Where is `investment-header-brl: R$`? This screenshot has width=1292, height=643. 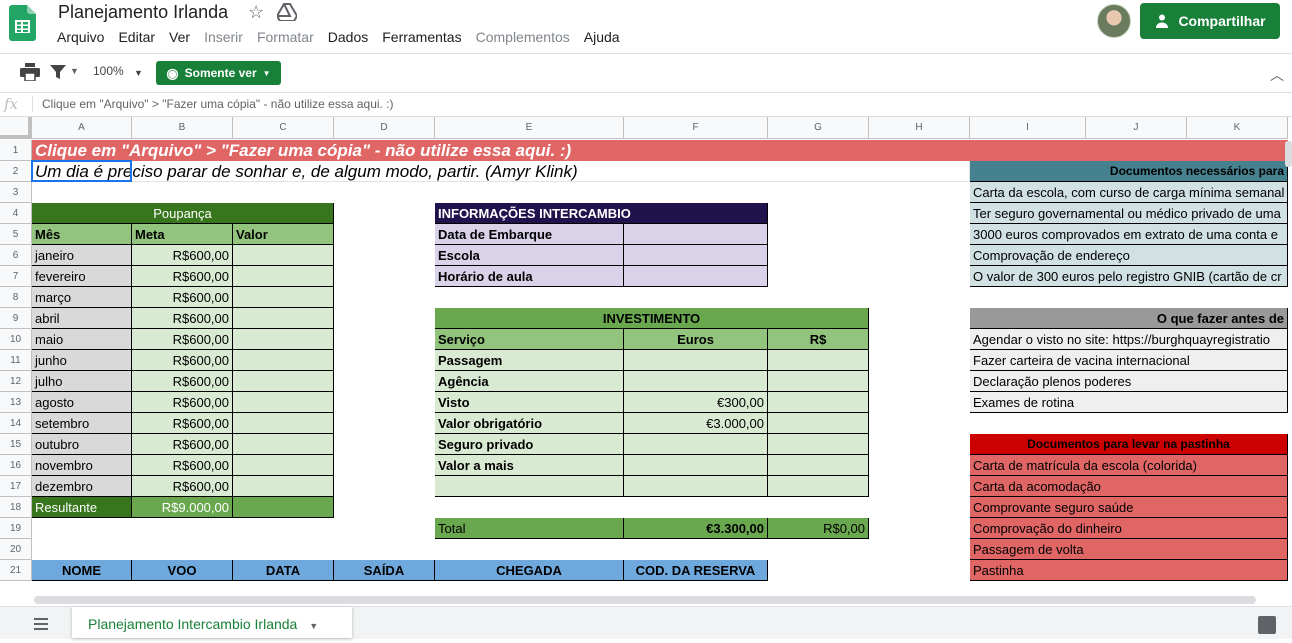 investment-header-brl: R$ is located at coordinates (818, 339).